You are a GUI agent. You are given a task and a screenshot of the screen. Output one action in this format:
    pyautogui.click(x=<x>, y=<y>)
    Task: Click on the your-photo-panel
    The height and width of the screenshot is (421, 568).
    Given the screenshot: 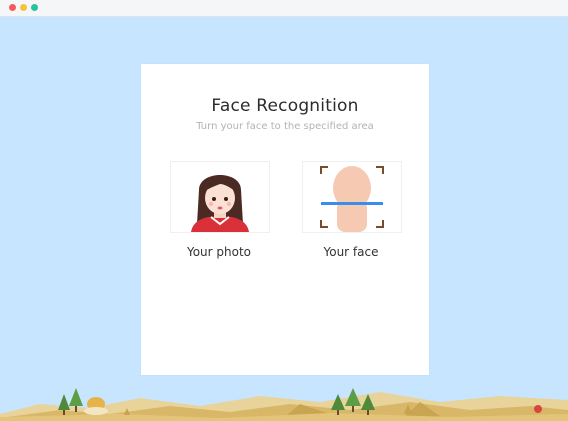 What is the action you would take?
    pyautogui.click(x=220, y=197)
    